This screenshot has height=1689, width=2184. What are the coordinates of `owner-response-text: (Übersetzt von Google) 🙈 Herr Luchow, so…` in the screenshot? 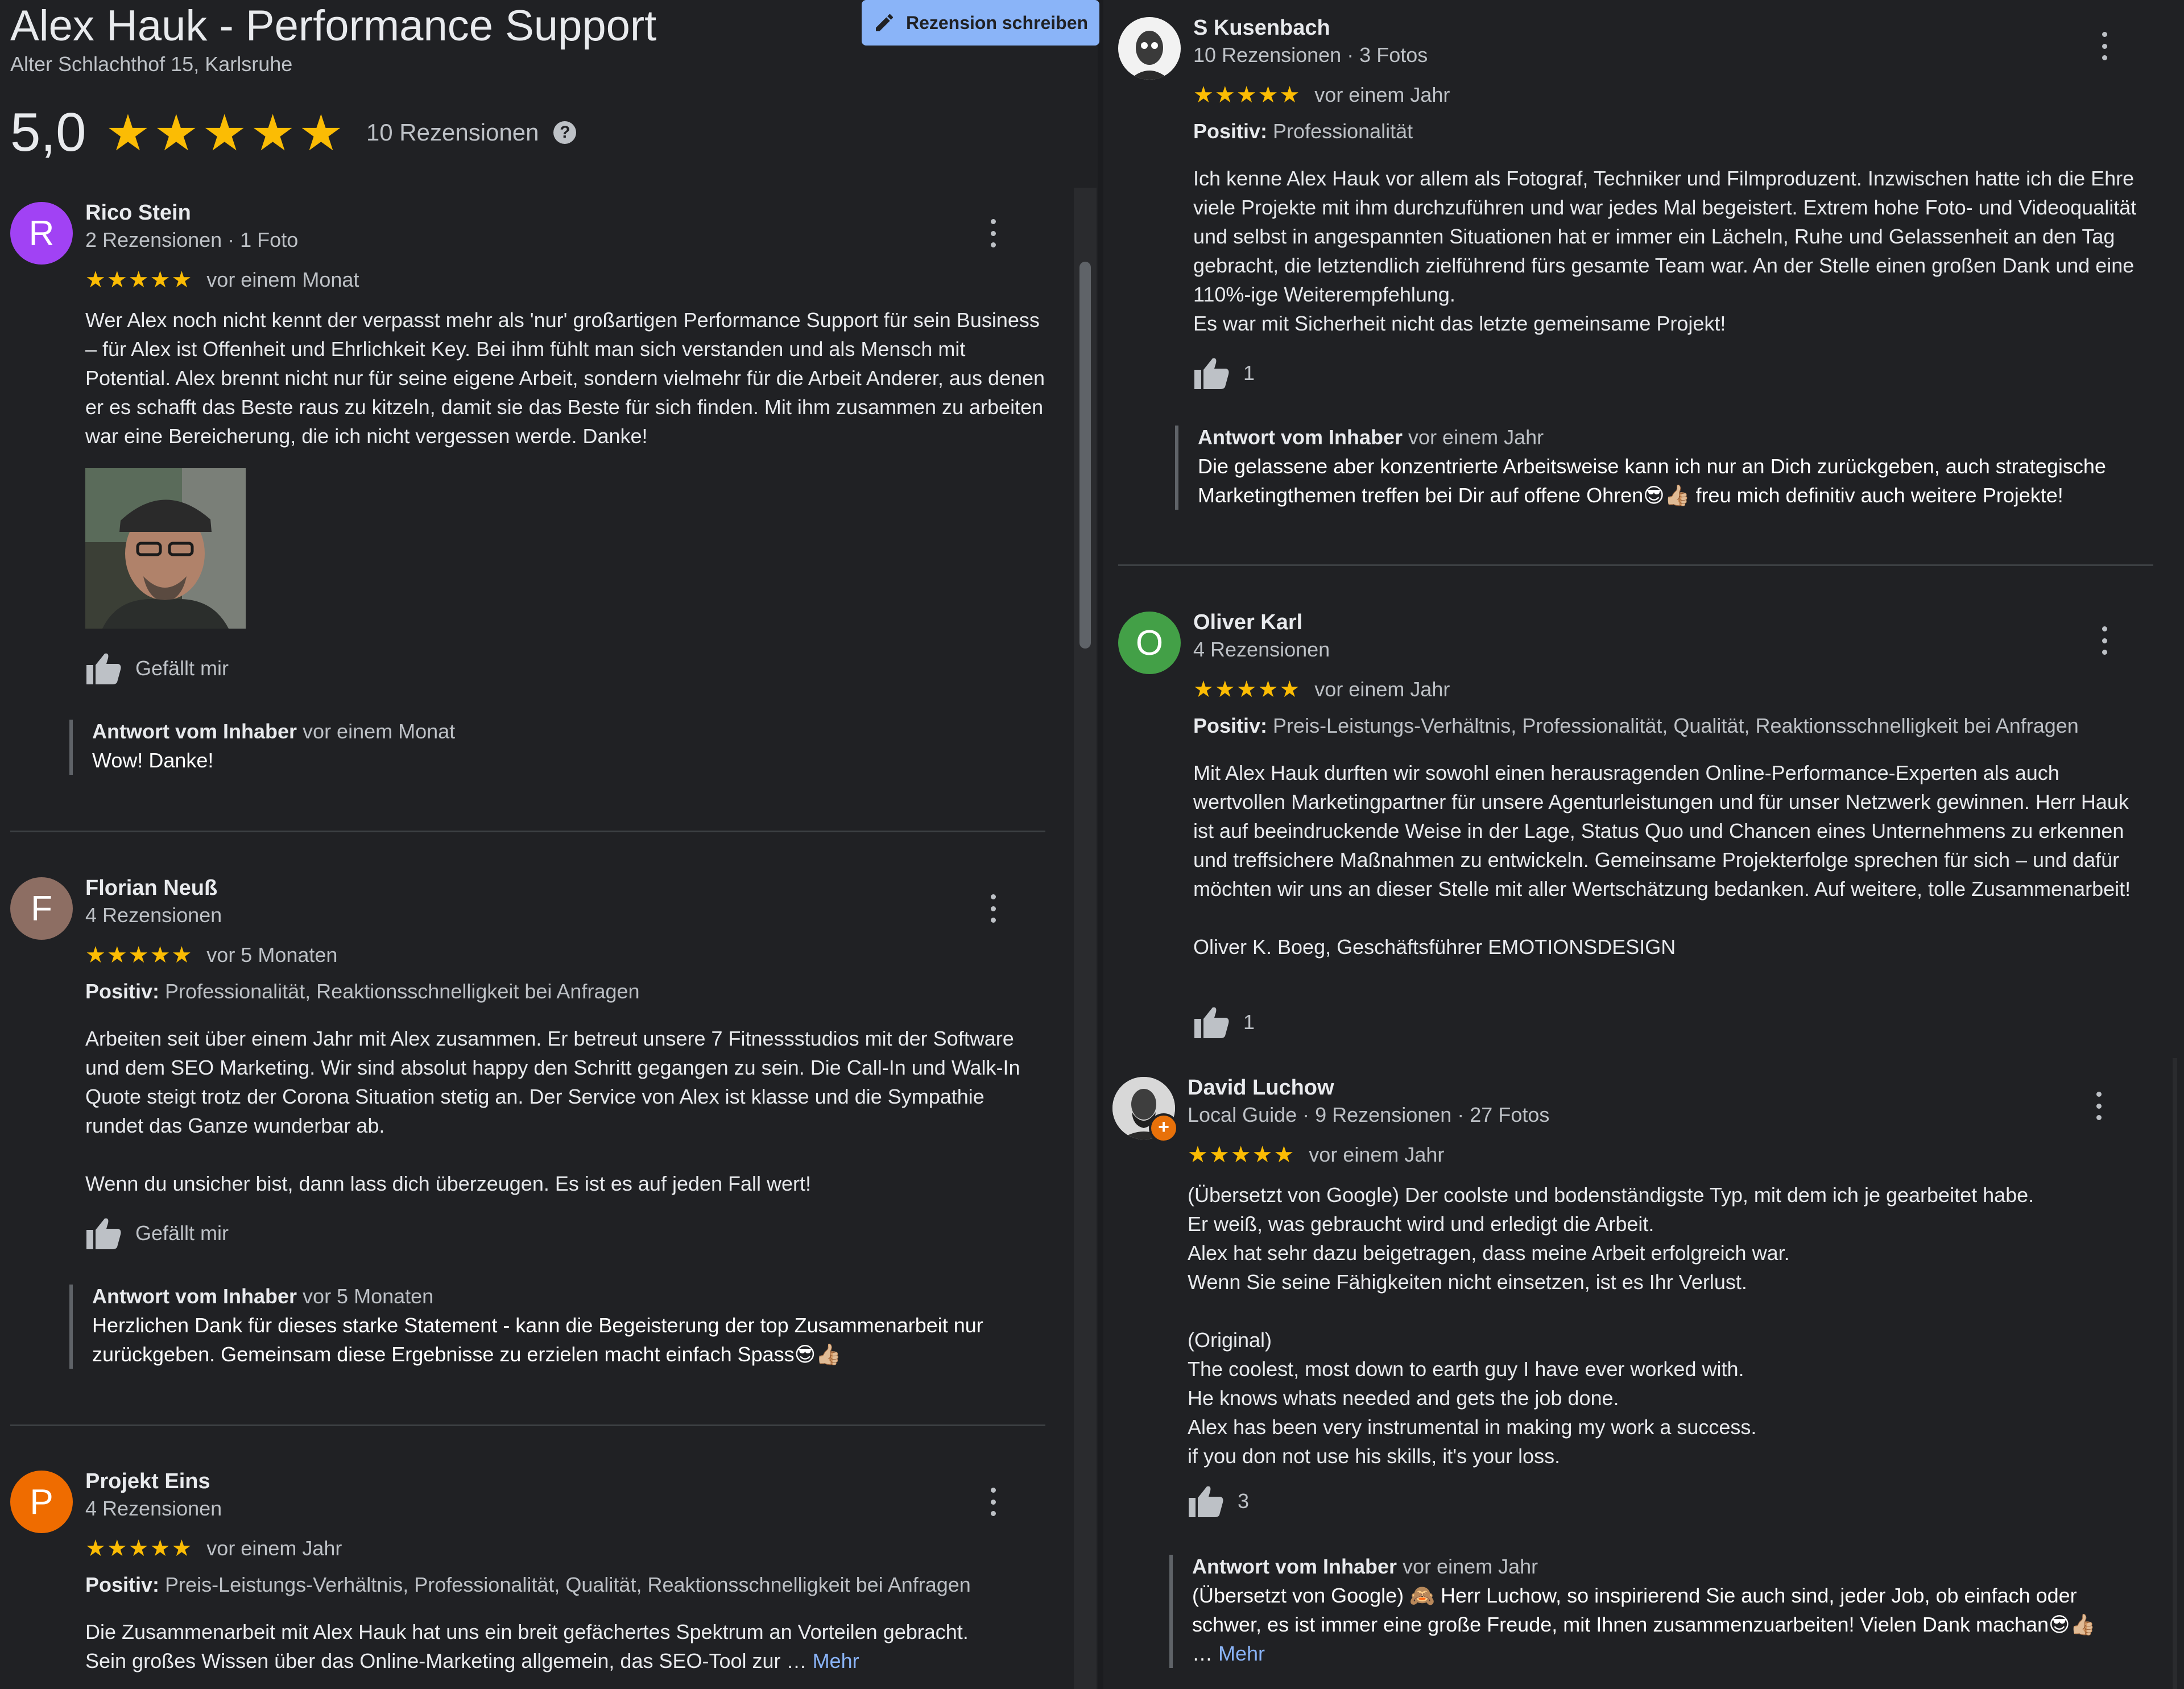 It's located at (1667, 1624).